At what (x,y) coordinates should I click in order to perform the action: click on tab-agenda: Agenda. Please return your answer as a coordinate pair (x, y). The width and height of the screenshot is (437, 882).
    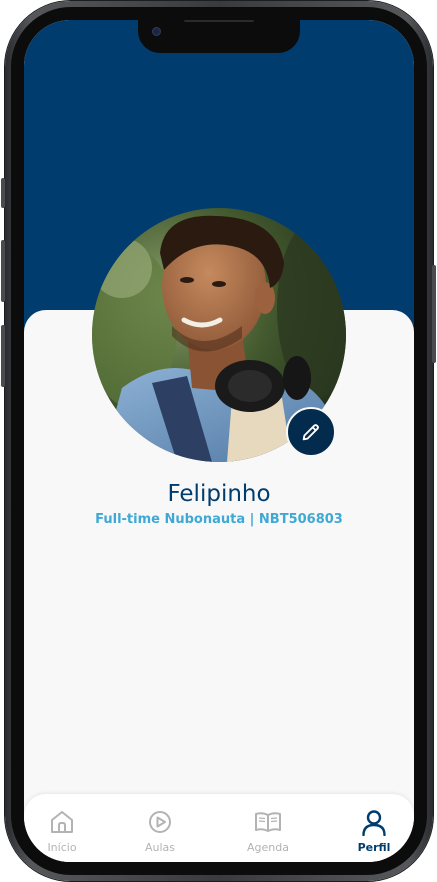
    Looking at the image, I should click on (268, 827).